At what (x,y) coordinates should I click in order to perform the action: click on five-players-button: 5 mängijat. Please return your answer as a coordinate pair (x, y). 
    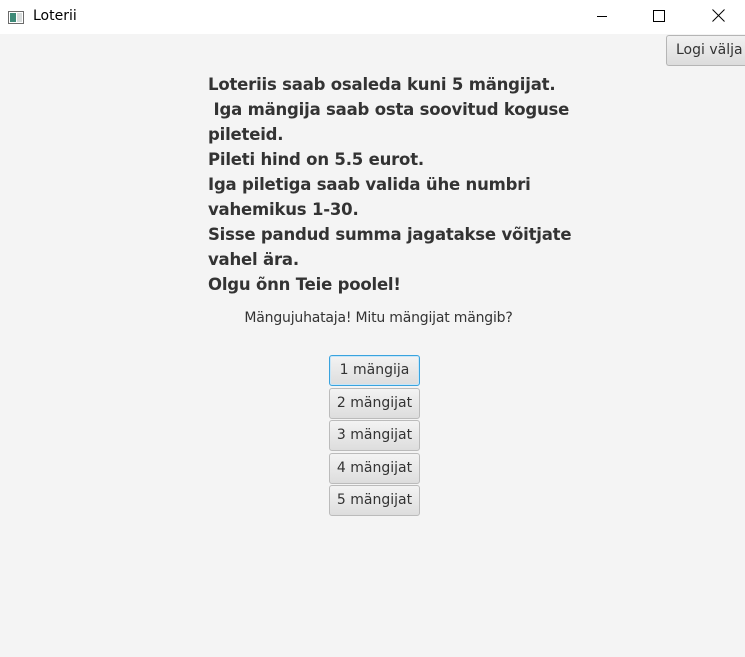
    Looking at the image, I should click on (374, 500).